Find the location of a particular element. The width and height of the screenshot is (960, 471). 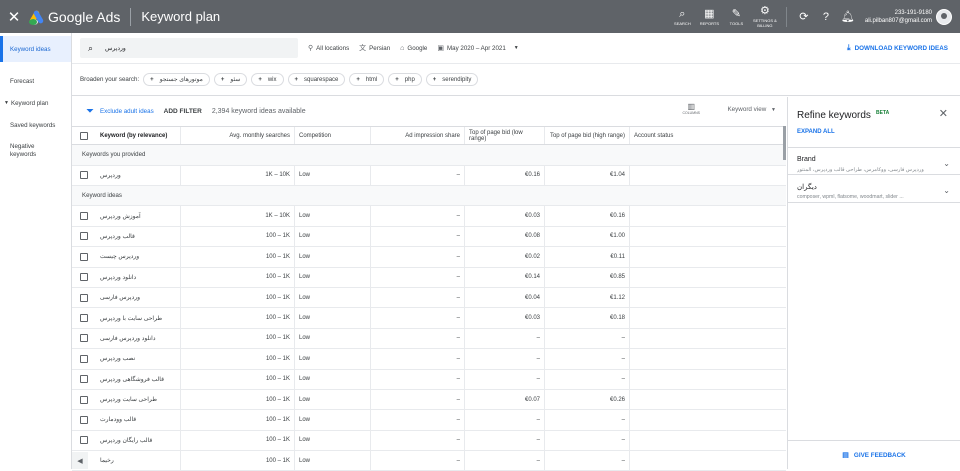

tools-tool-label: TOOLS is located at coordinates (736, 23).